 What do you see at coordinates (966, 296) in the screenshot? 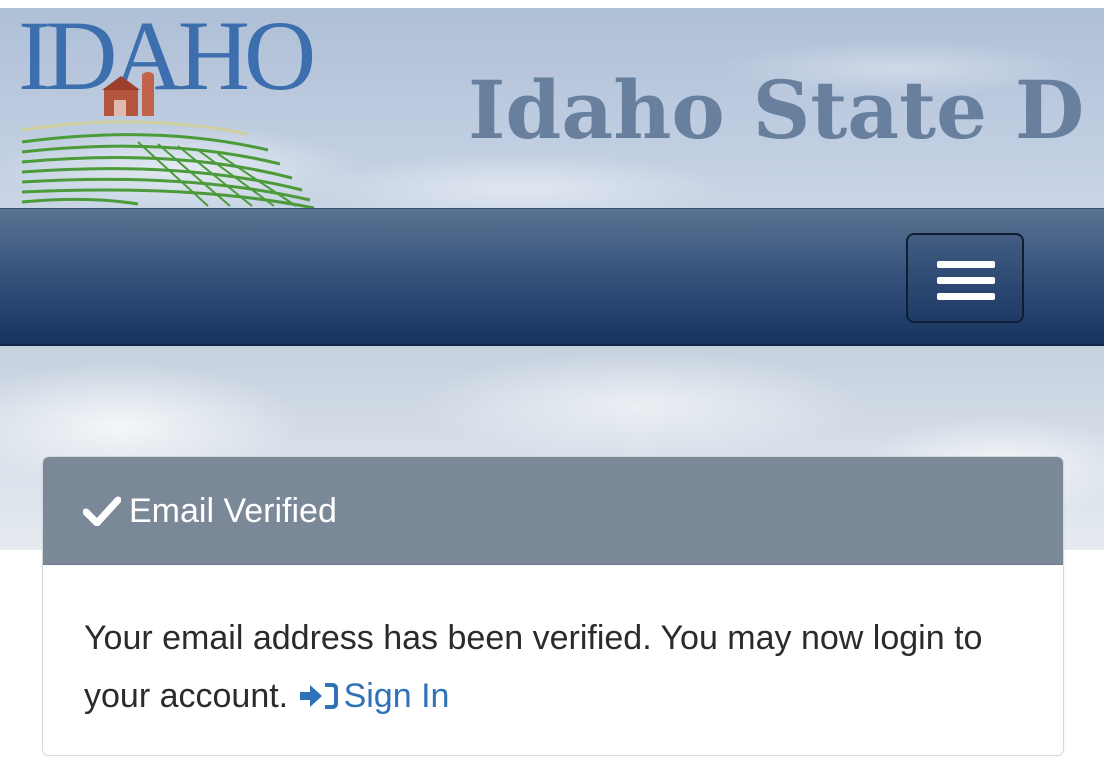
I see `menu-bar-bottom` at bounding box center [966, 296].